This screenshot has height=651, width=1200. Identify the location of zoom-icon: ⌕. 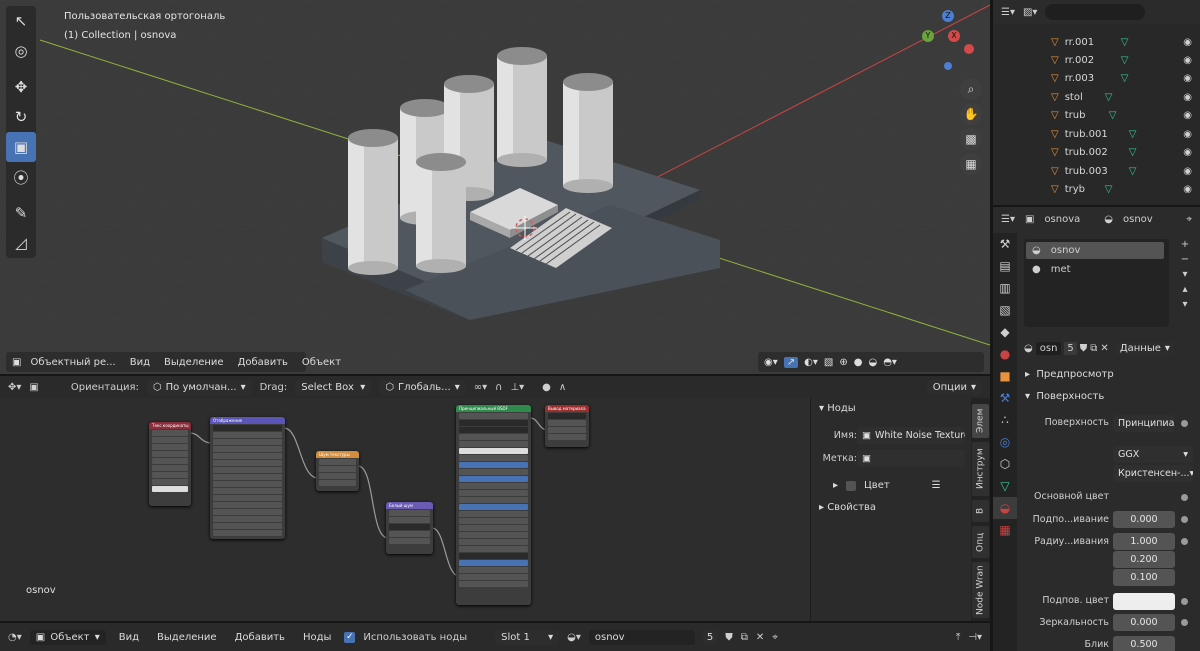
(971, 89).